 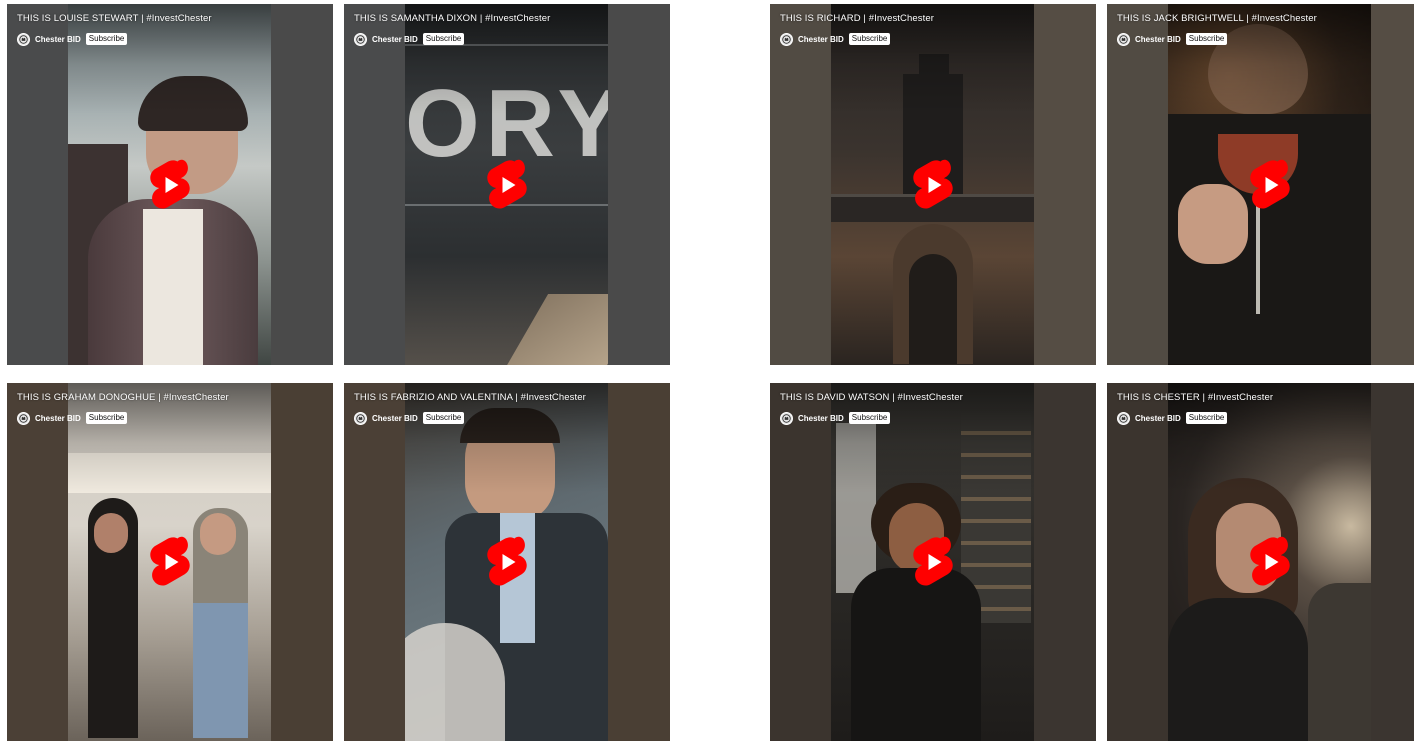 What do you see at coordinates (1265, 397) in the screenshot?
I see `video-title: THIS IS CHESTER | #InvestChester` at bounding box center [1265, 397].